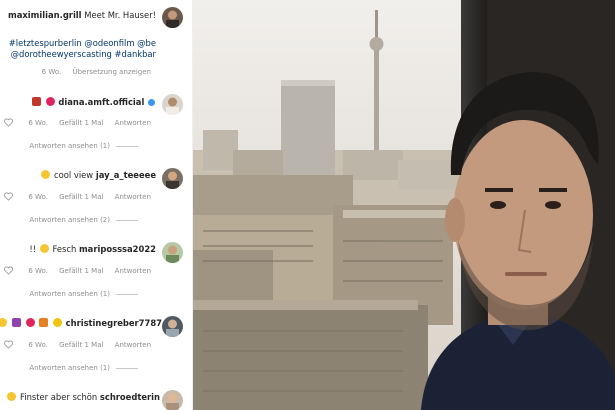 The height and width of the screenshot is (410, 615). Describe the element at coordinates (117, 249) in the screenshot. I see `comment-username: mariposssa2022` at that location.